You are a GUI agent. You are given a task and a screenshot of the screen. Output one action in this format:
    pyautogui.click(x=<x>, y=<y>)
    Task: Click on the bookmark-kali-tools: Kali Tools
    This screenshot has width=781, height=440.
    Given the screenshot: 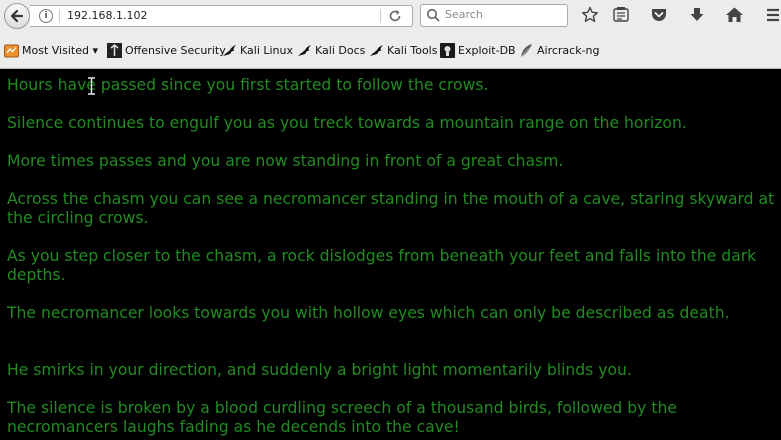 What is the action you would take?
    pyautogui.click(x=403, y=51)
    